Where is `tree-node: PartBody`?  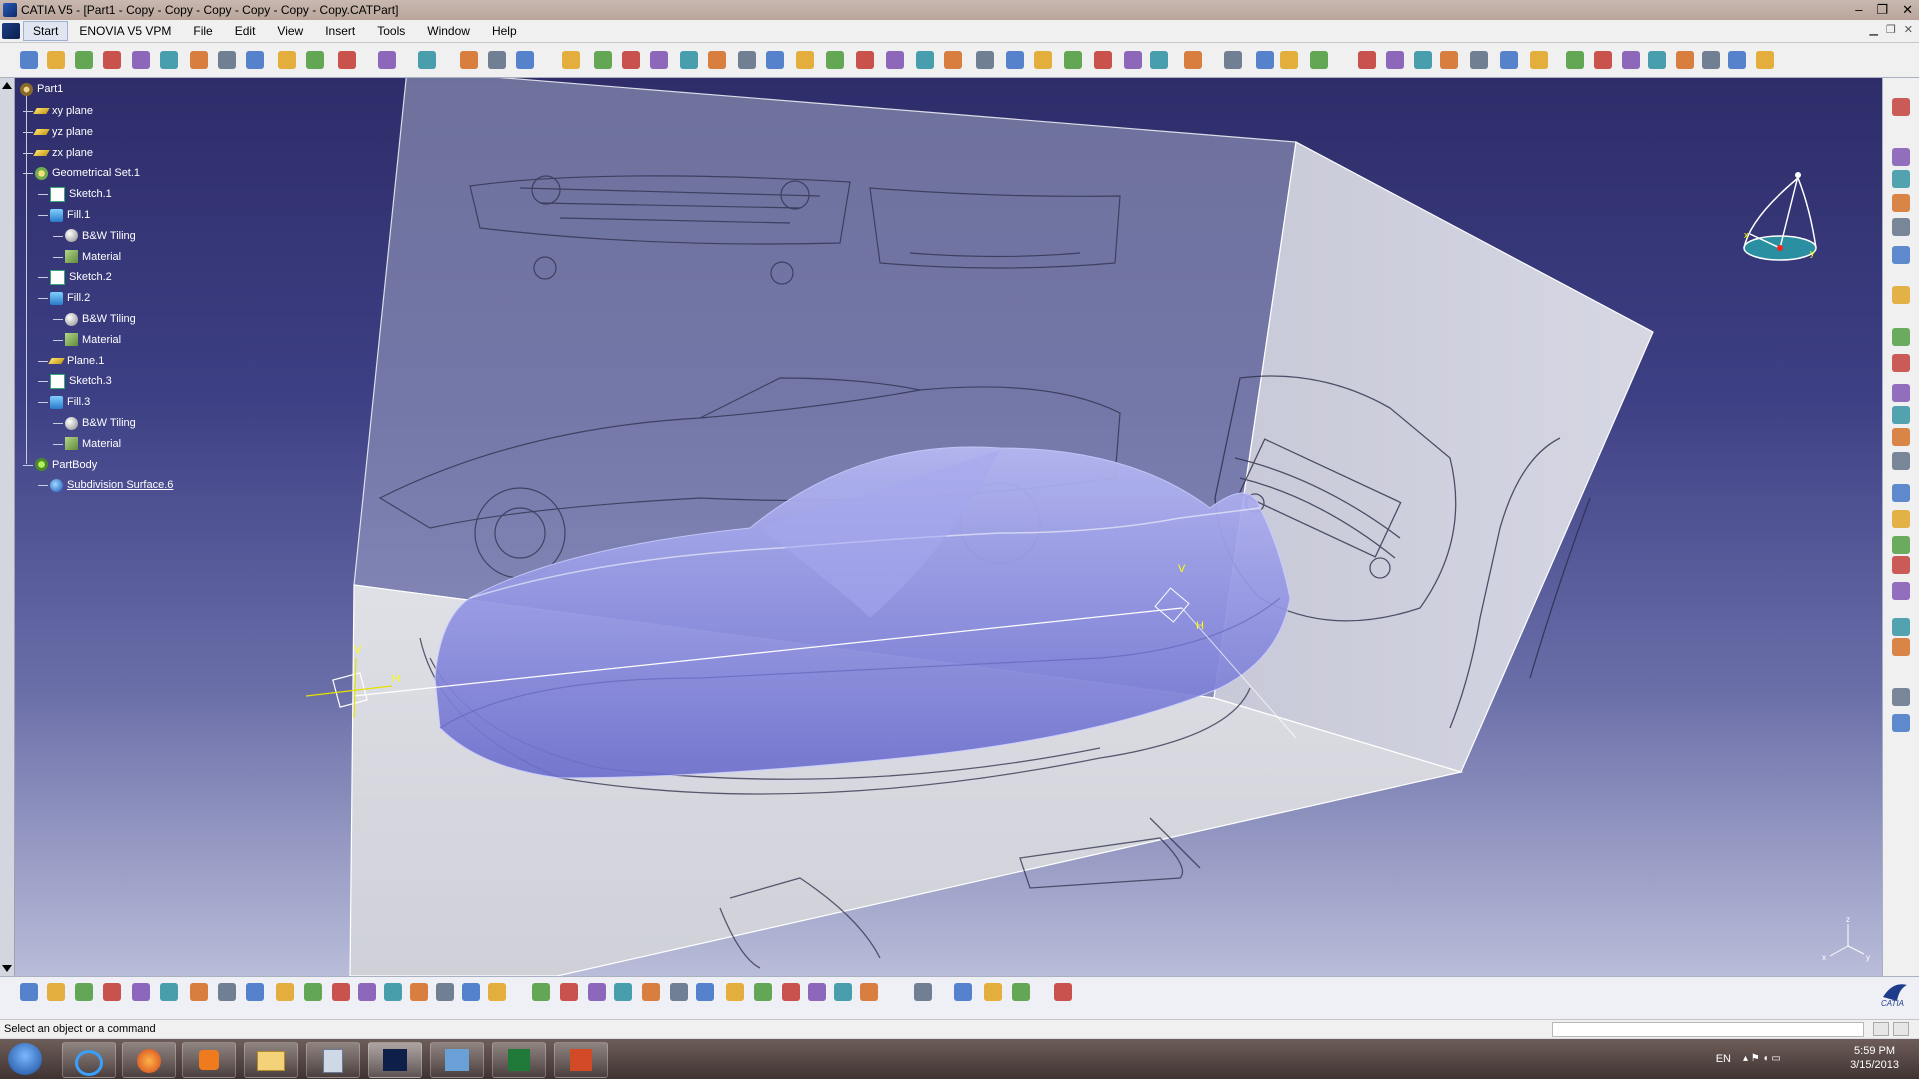
tree-node: PartBody is located at coordinates (66, 465).